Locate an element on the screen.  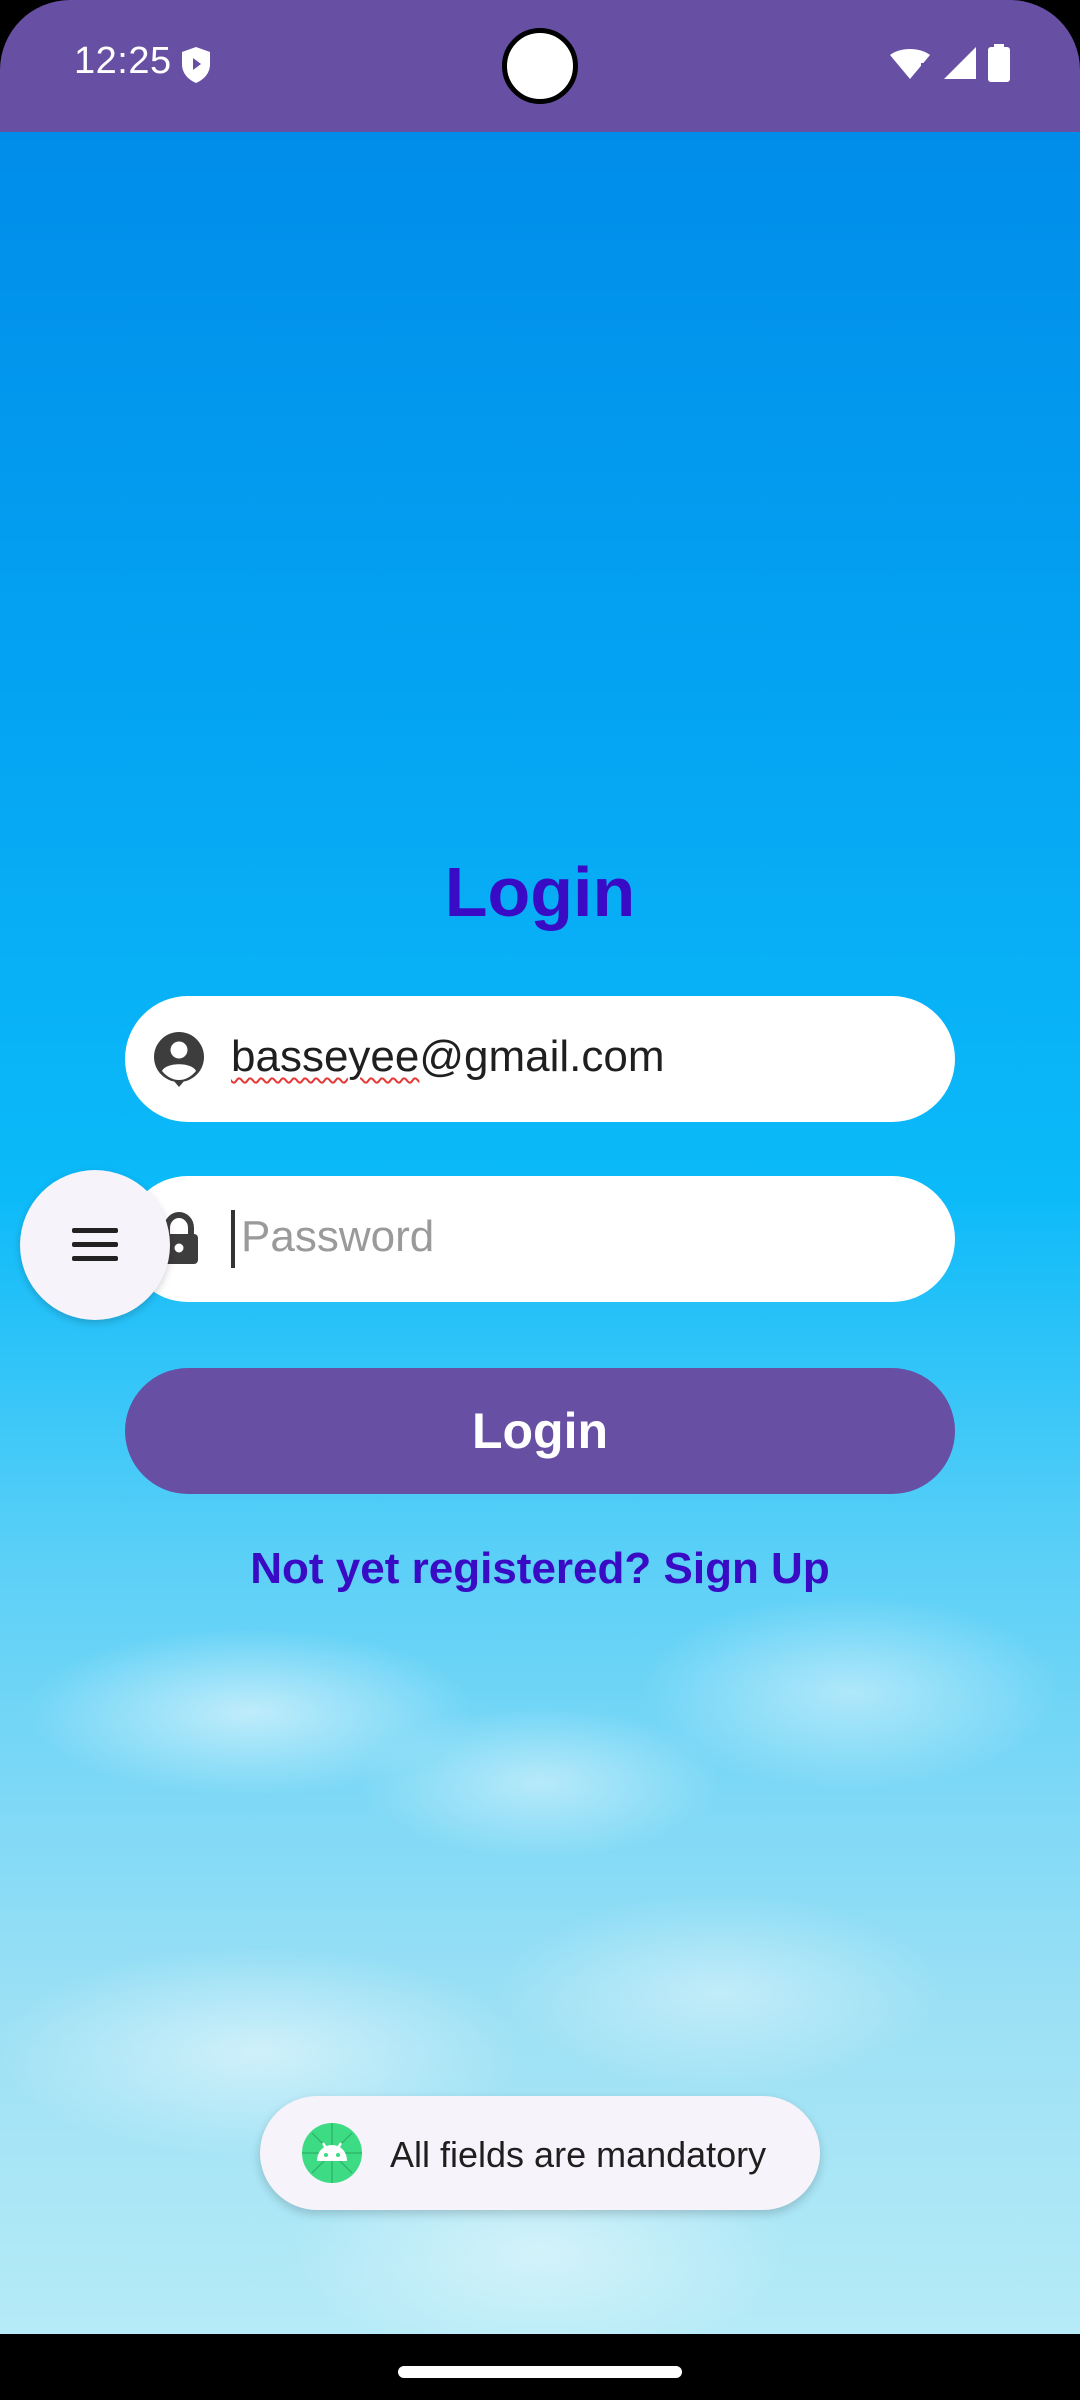
wifi-icon is located at coordinates (910, 64).